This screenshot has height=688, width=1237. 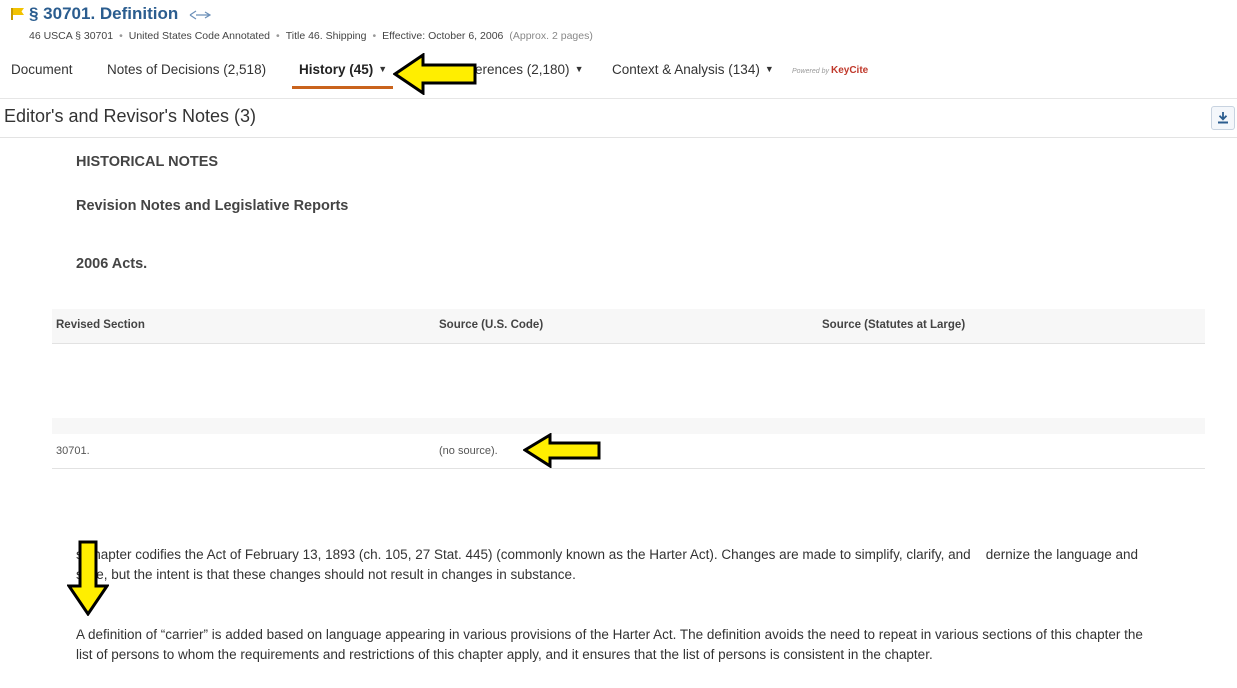 I want to click on annotation-arrow-down-icon, so click(x=88, y=578).